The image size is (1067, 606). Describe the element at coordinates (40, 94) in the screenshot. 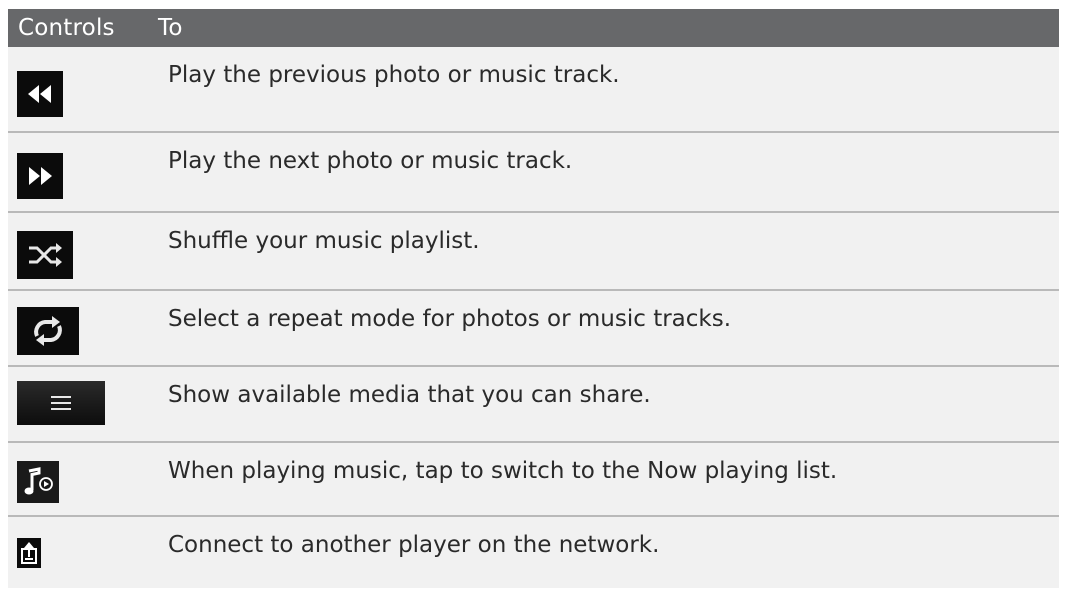

I see `rewind-icon` at that location.